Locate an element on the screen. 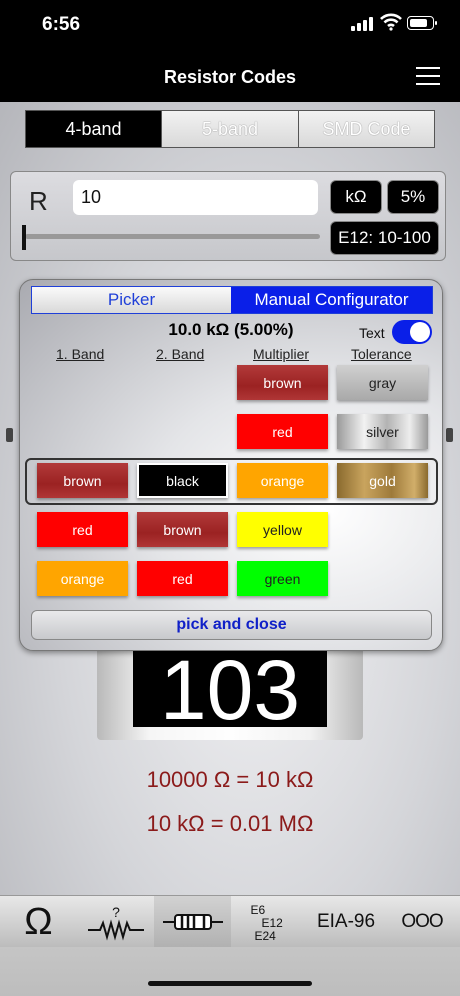 Image resolution: width=460 pixels, height=996 pixels. segment-5-band: 5-band is located at coordinates (230, 129).